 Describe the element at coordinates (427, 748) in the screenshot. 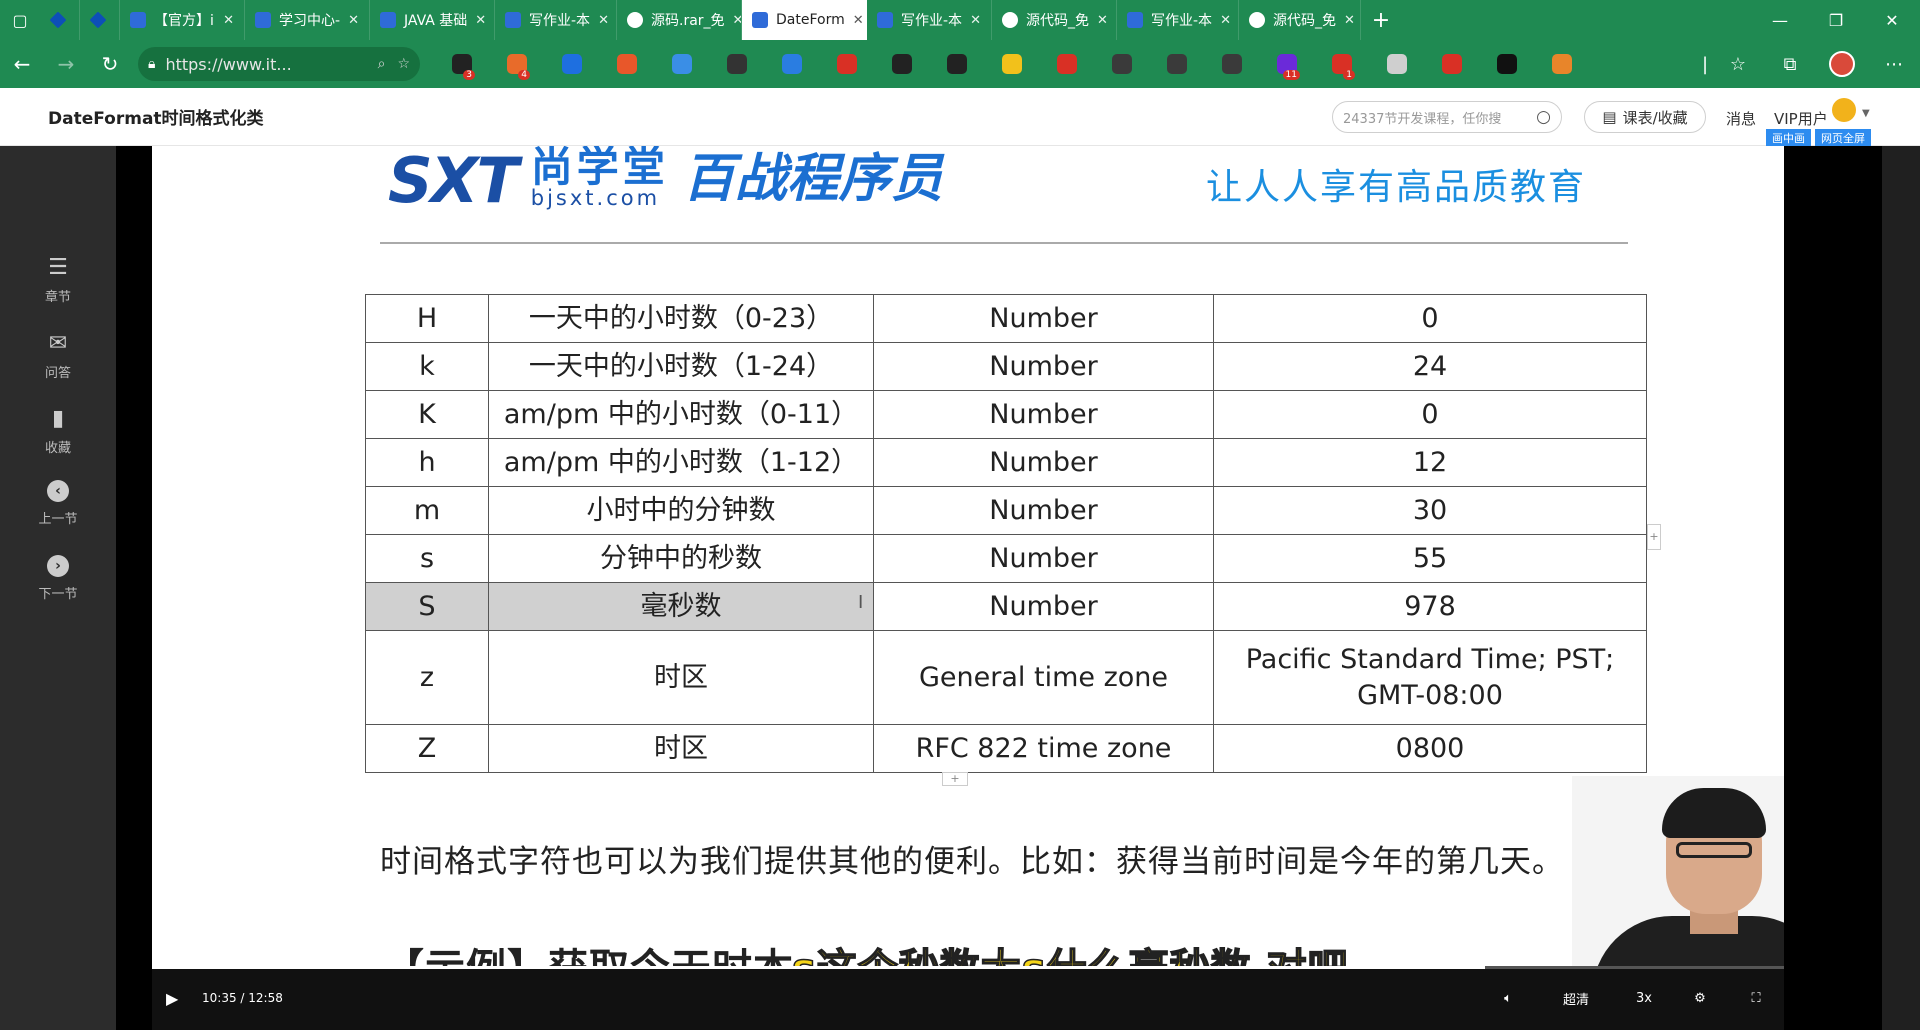

I see `table-cell: Z` at that location.